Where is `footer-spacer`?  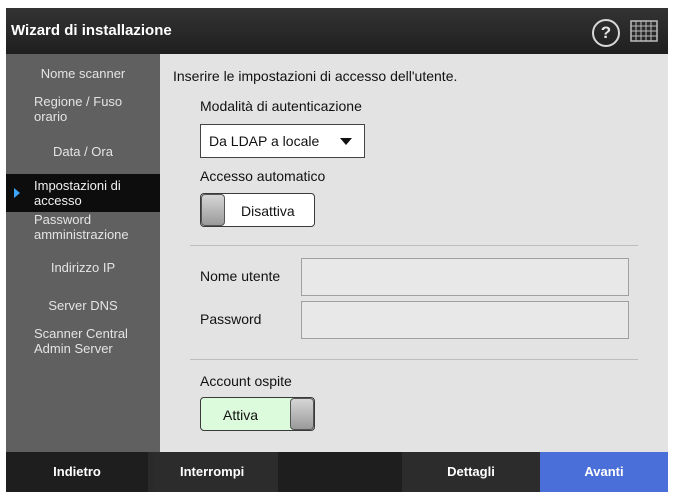
footer-spacer is located at coordinates (340, 472).